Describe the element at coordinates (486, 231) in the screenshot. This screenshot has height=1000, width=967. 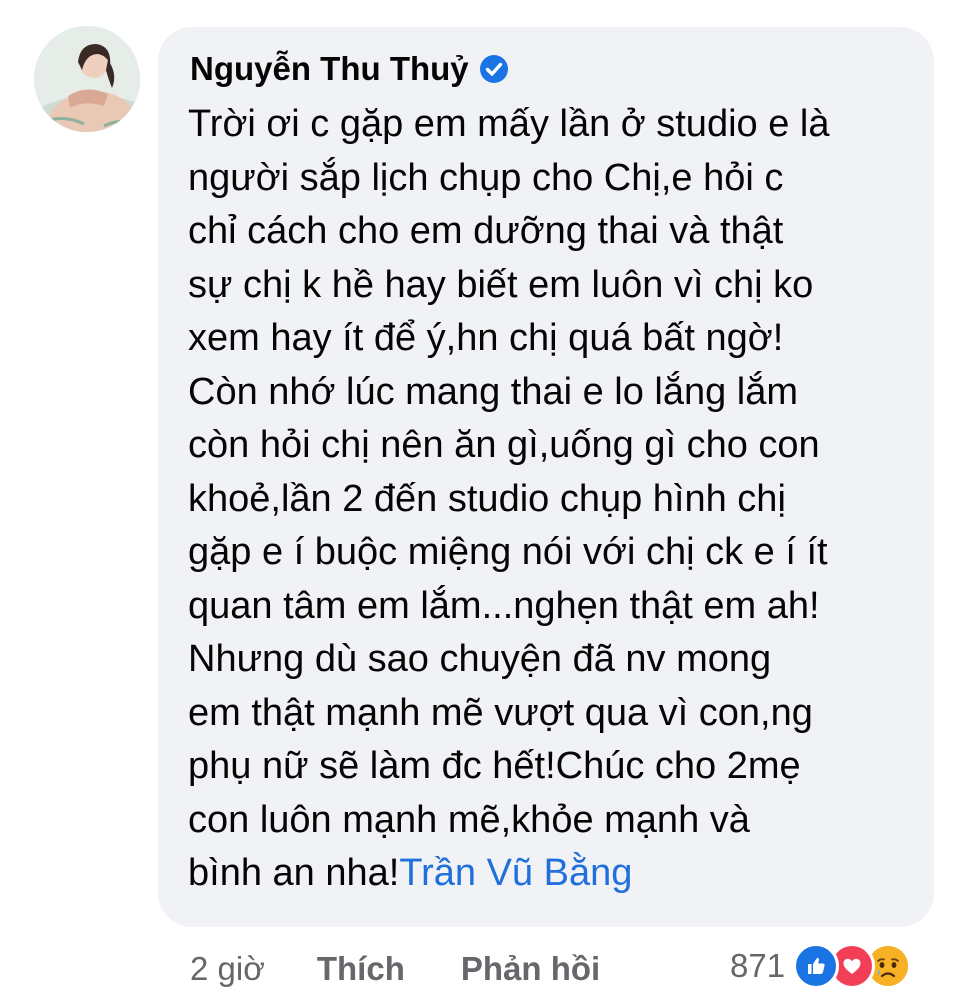
I see `comment-line: chỉ cách cho em dưỡng thai và thật` at that location.